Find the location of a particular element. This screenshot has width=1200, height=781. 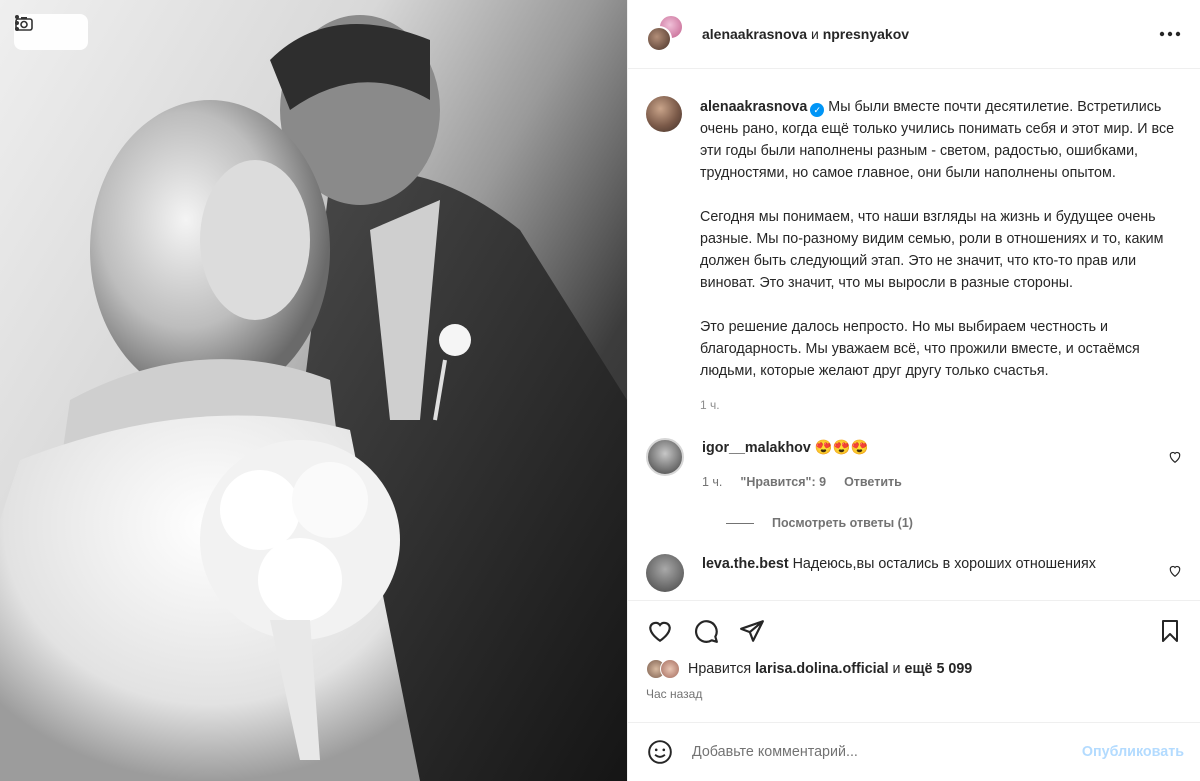

add-comment-bar: Опубликовать is located at coordinates (914, 751).